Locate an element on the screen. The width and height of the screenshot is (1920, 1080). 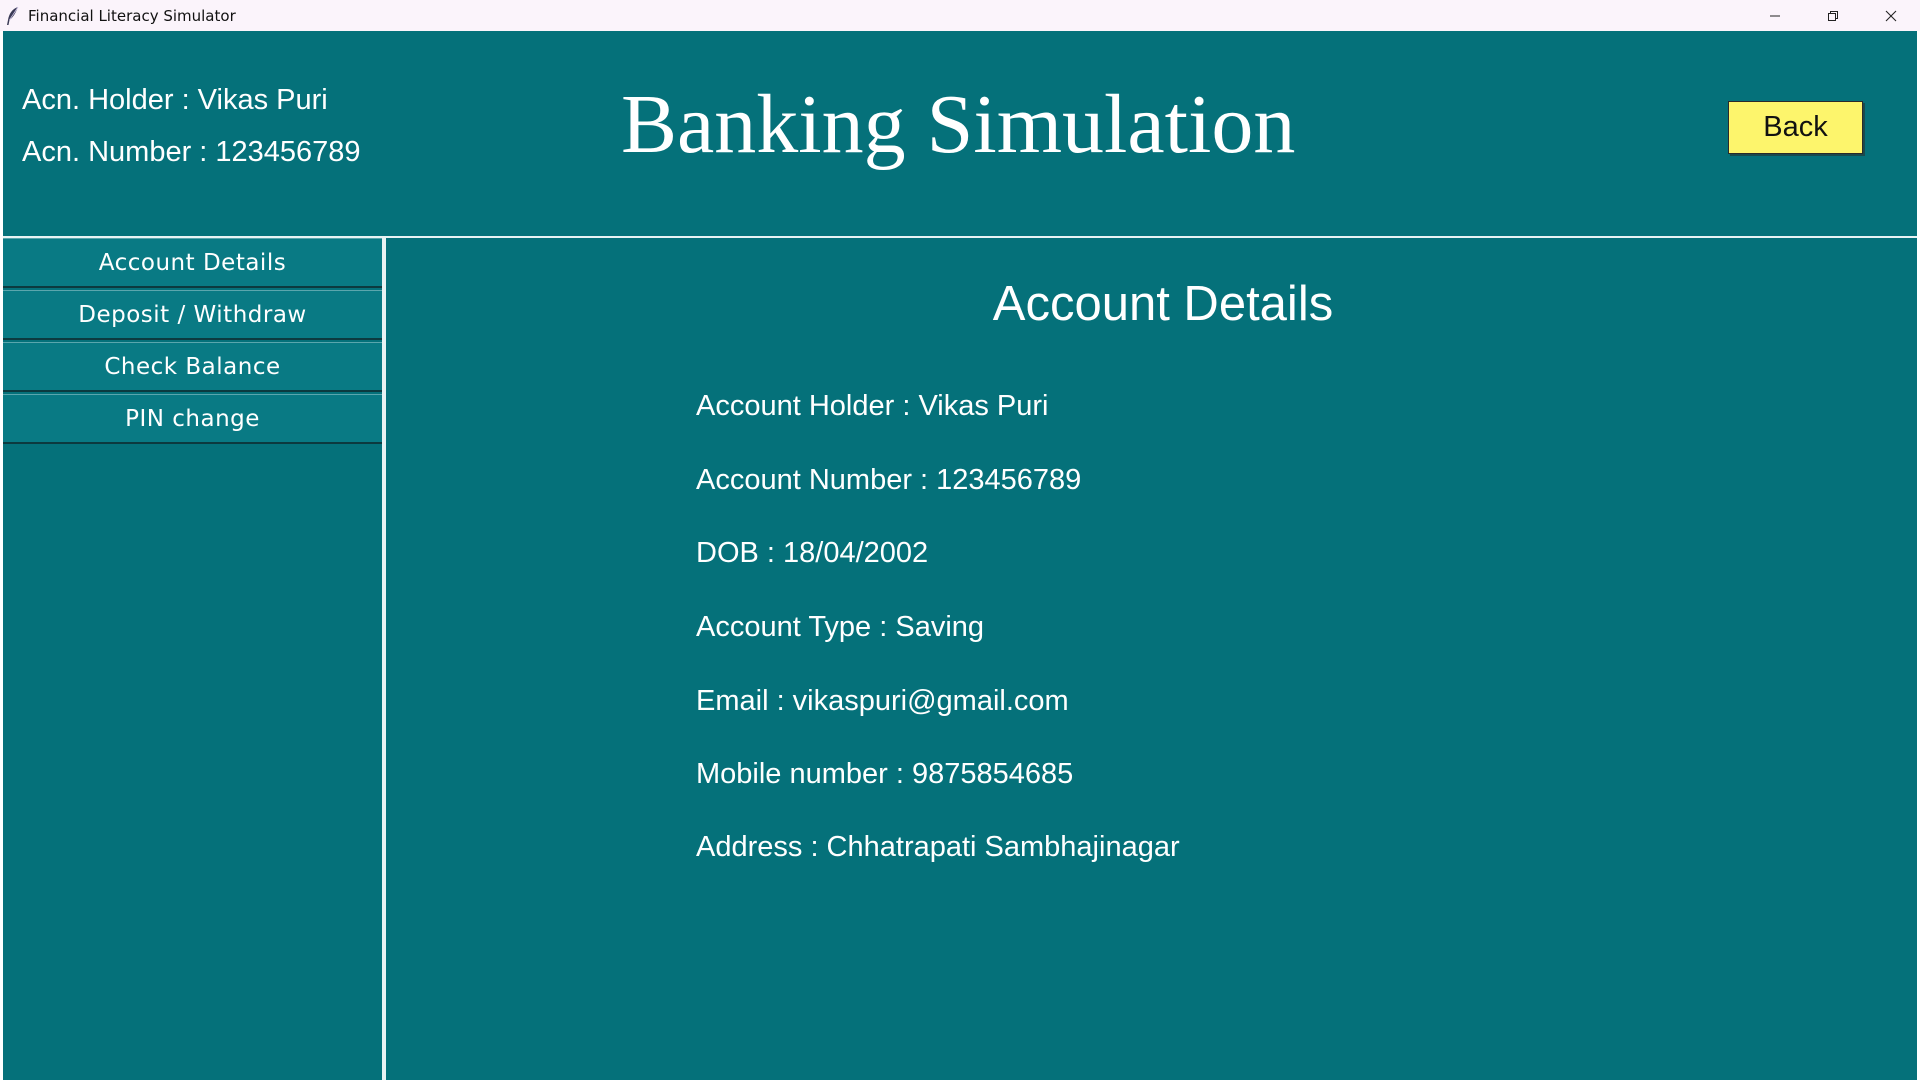
page-title: Banking Simulation is located at coordinates (958, 124).